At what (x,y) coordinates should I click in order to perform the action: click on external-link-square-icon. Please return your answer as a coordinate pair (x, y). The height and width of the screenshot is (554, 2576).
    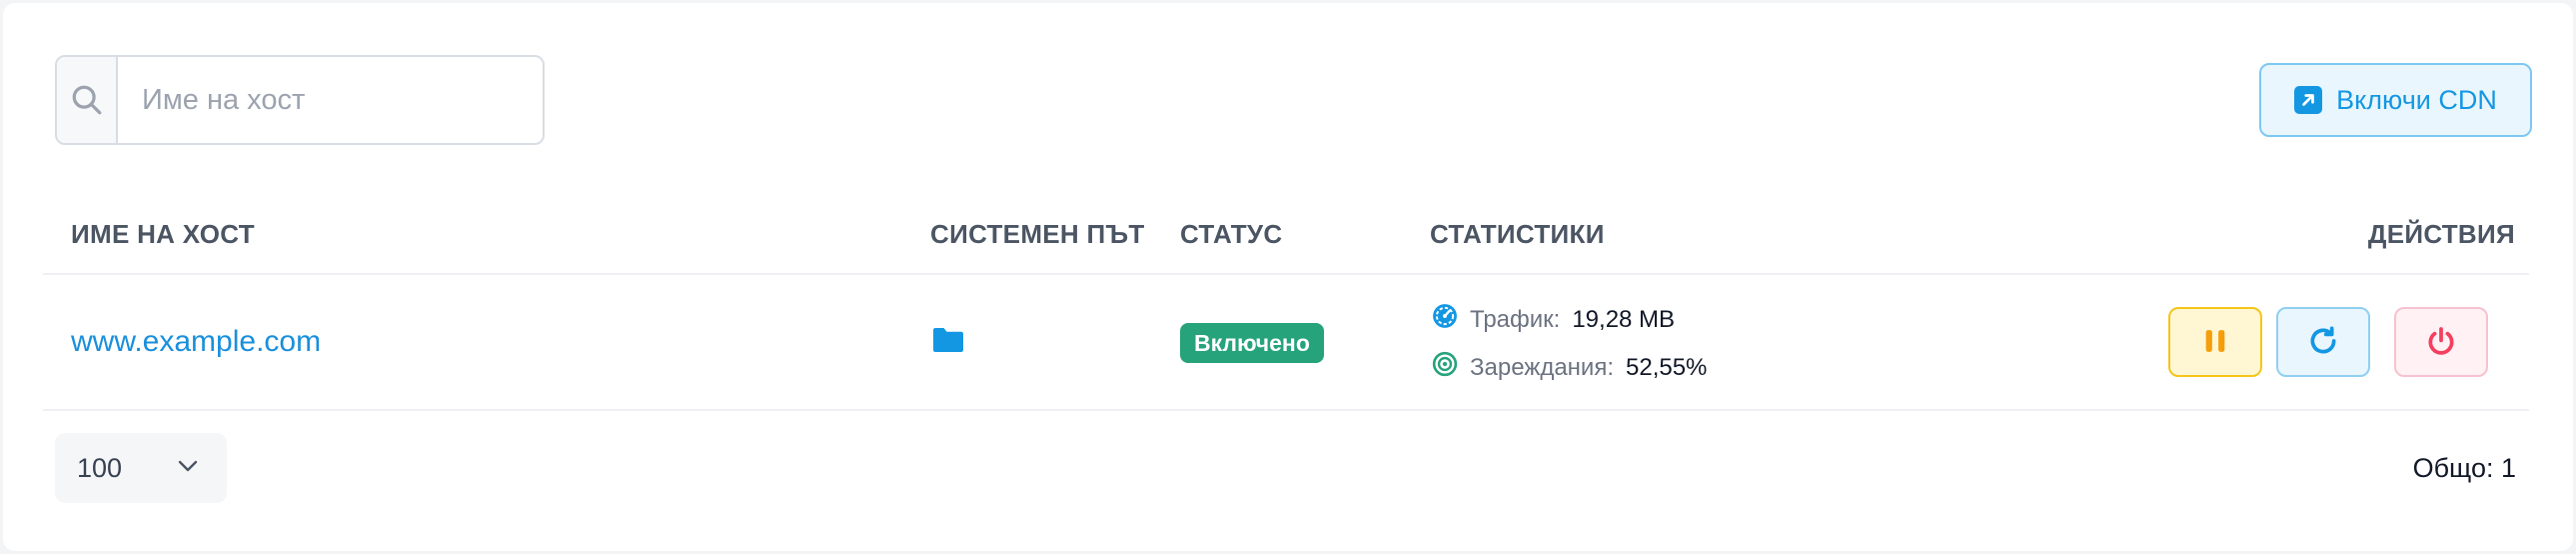
    Looking at the image, I should click on (2308, 100).